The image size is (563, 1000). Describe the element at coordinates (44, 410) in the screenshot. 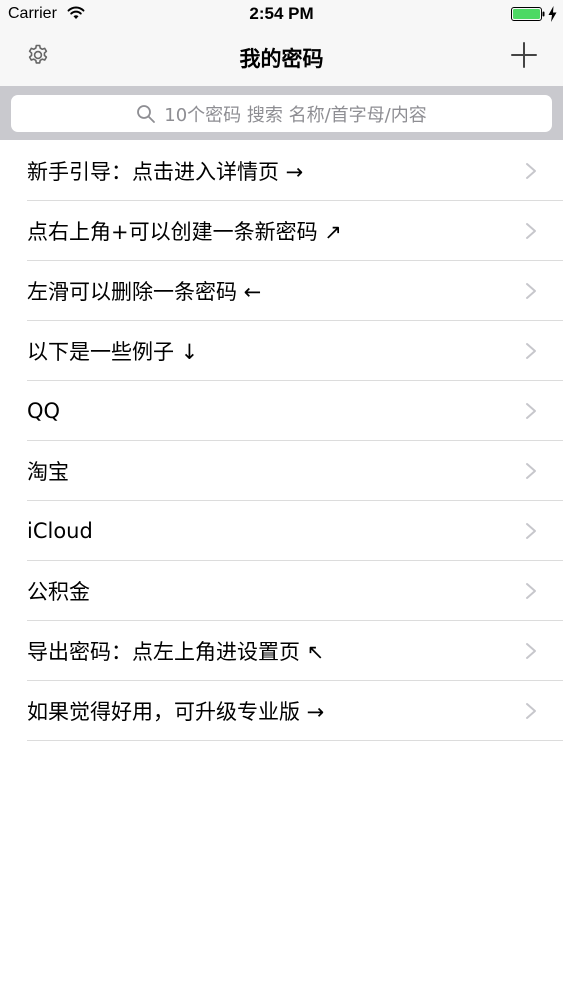

I see `list-item-label: QQ` at that location.